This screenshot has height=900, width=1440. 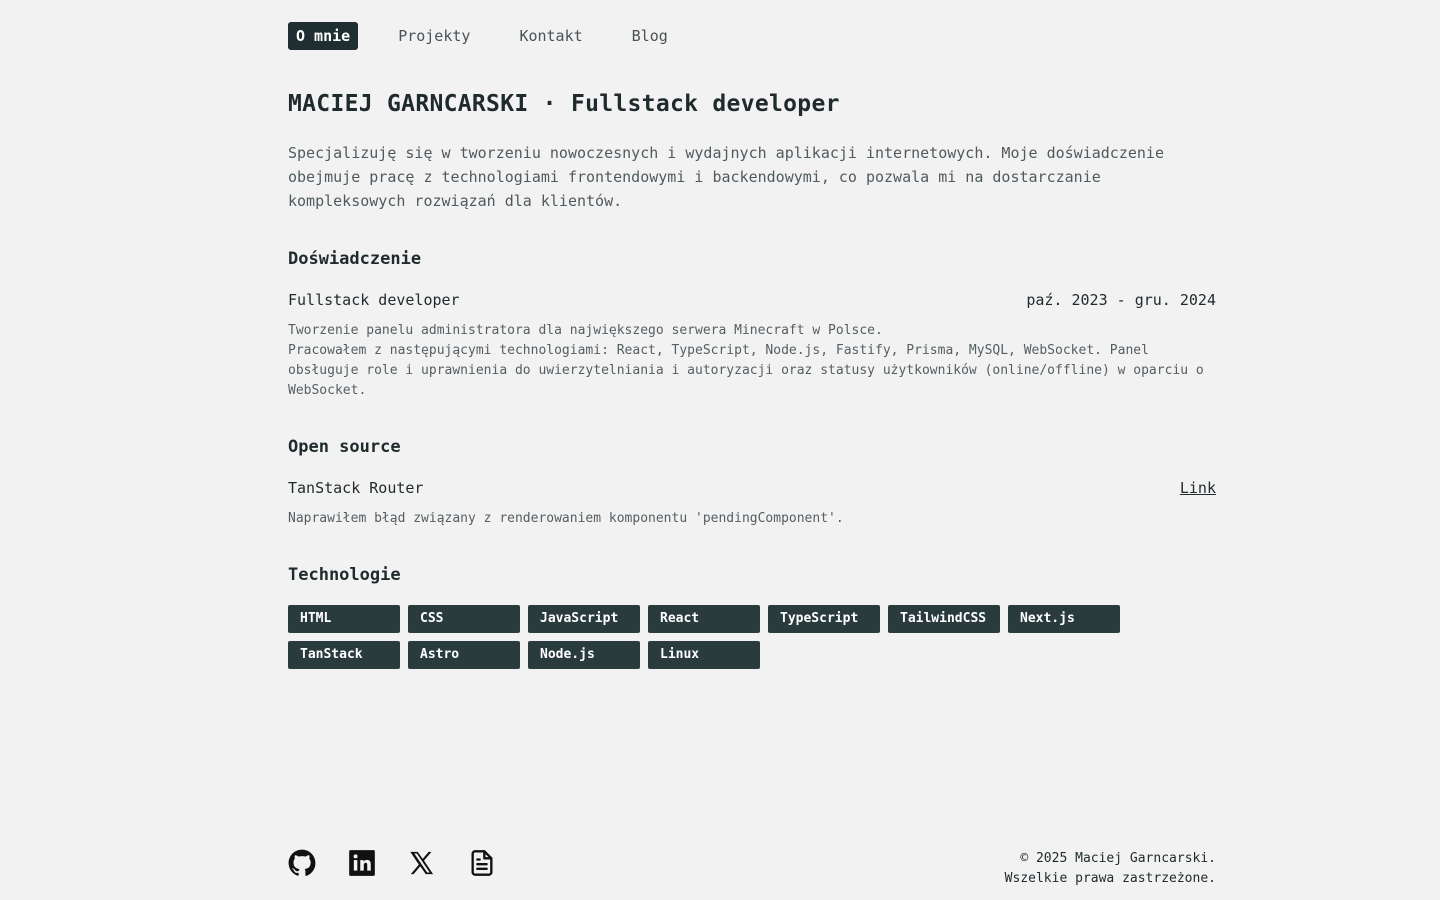 What do you see at coordinates (1121, 300) in the screenshot?
I see `experience-period: paź. 2023 - gru. 2024` at bounding box center [1121, 300].